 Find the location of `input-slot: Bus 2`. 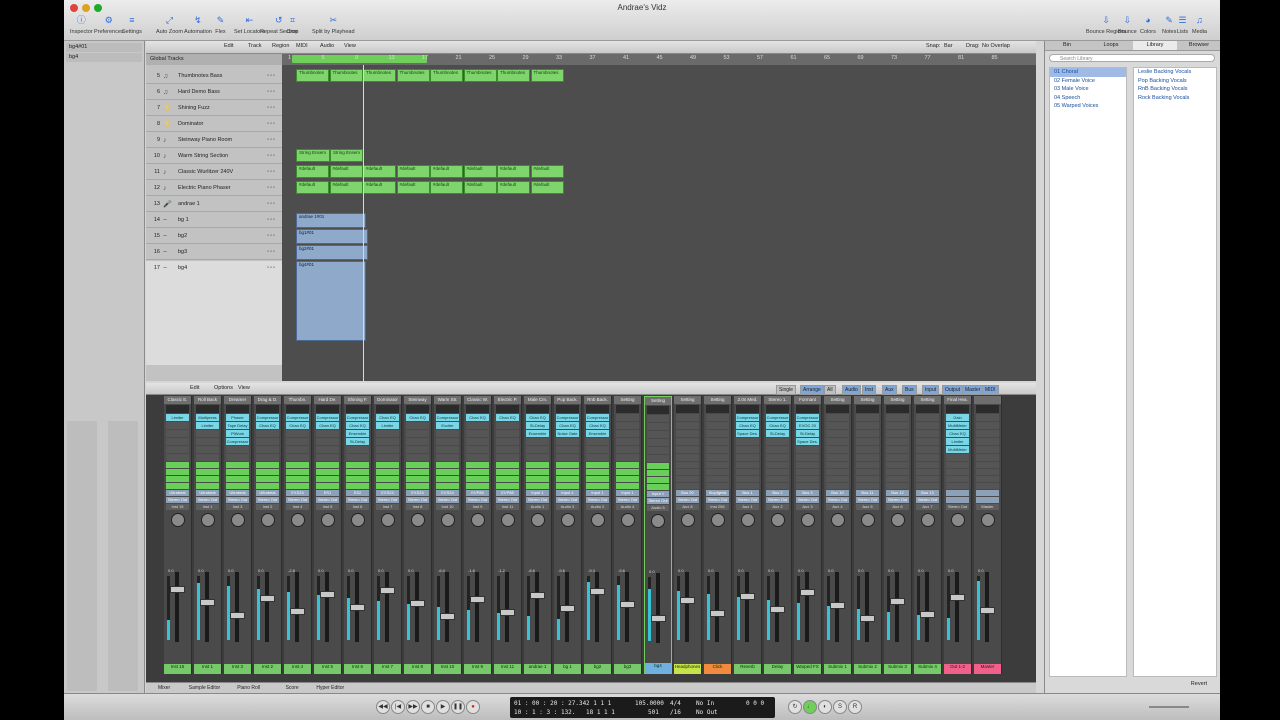

input-slot: Bus 2 is located at coordinates (777, 493).